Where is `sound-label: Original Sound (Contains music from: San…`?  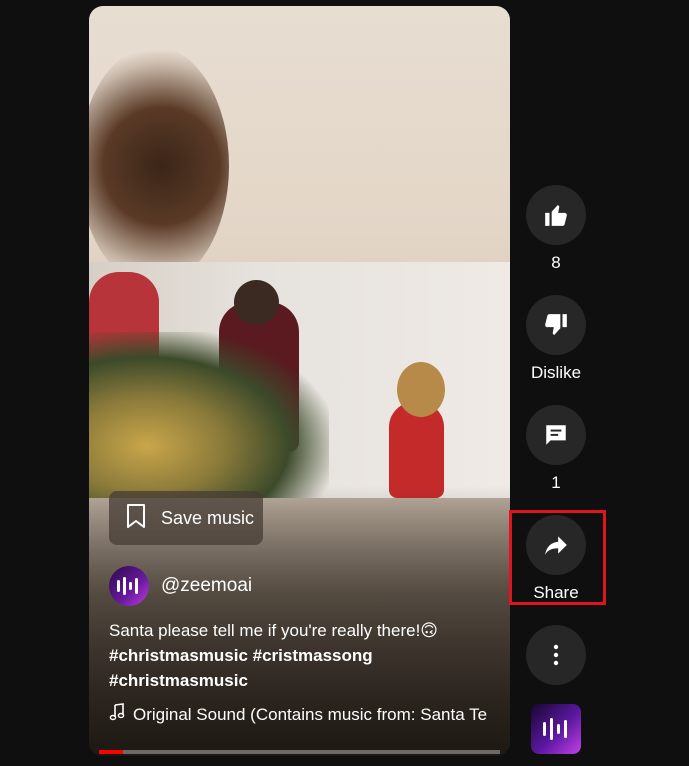
sound-label: Original Sound (Contains music from: San… is located at coordinates (310, 714).